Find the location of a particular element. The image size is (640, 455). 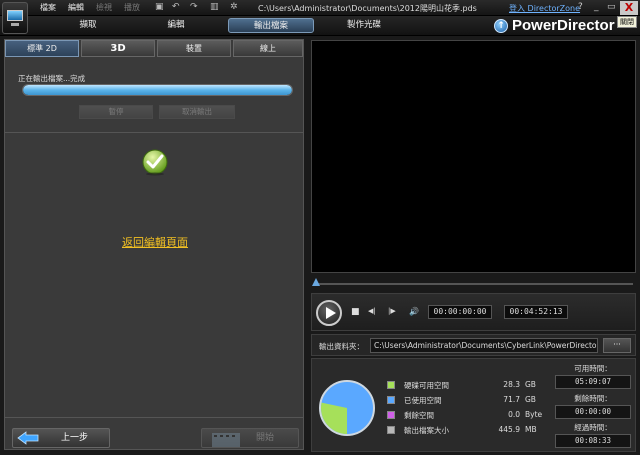

progress-bar is located at coordinates (157, 90).